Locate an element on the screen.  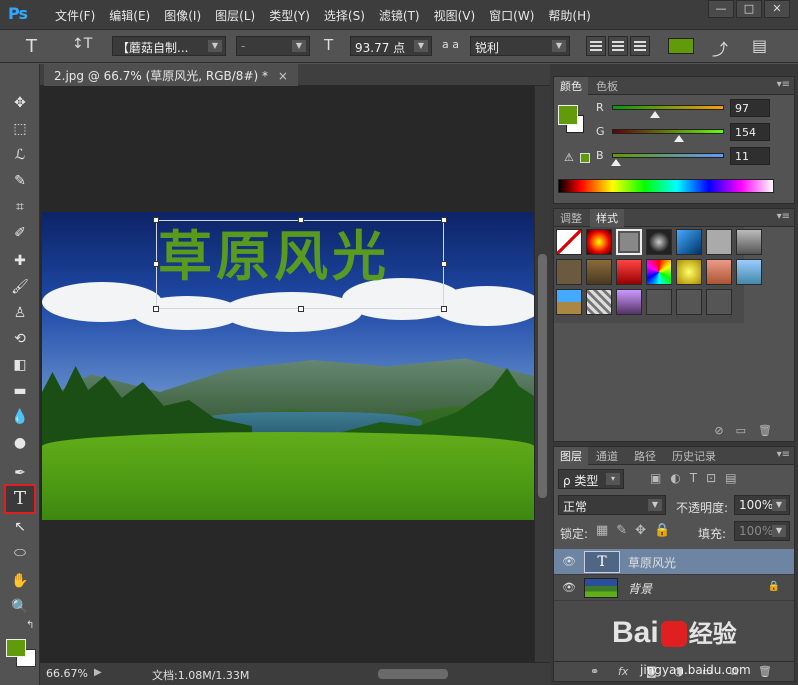
red-slider-knob is located at coordinates (654, 114).